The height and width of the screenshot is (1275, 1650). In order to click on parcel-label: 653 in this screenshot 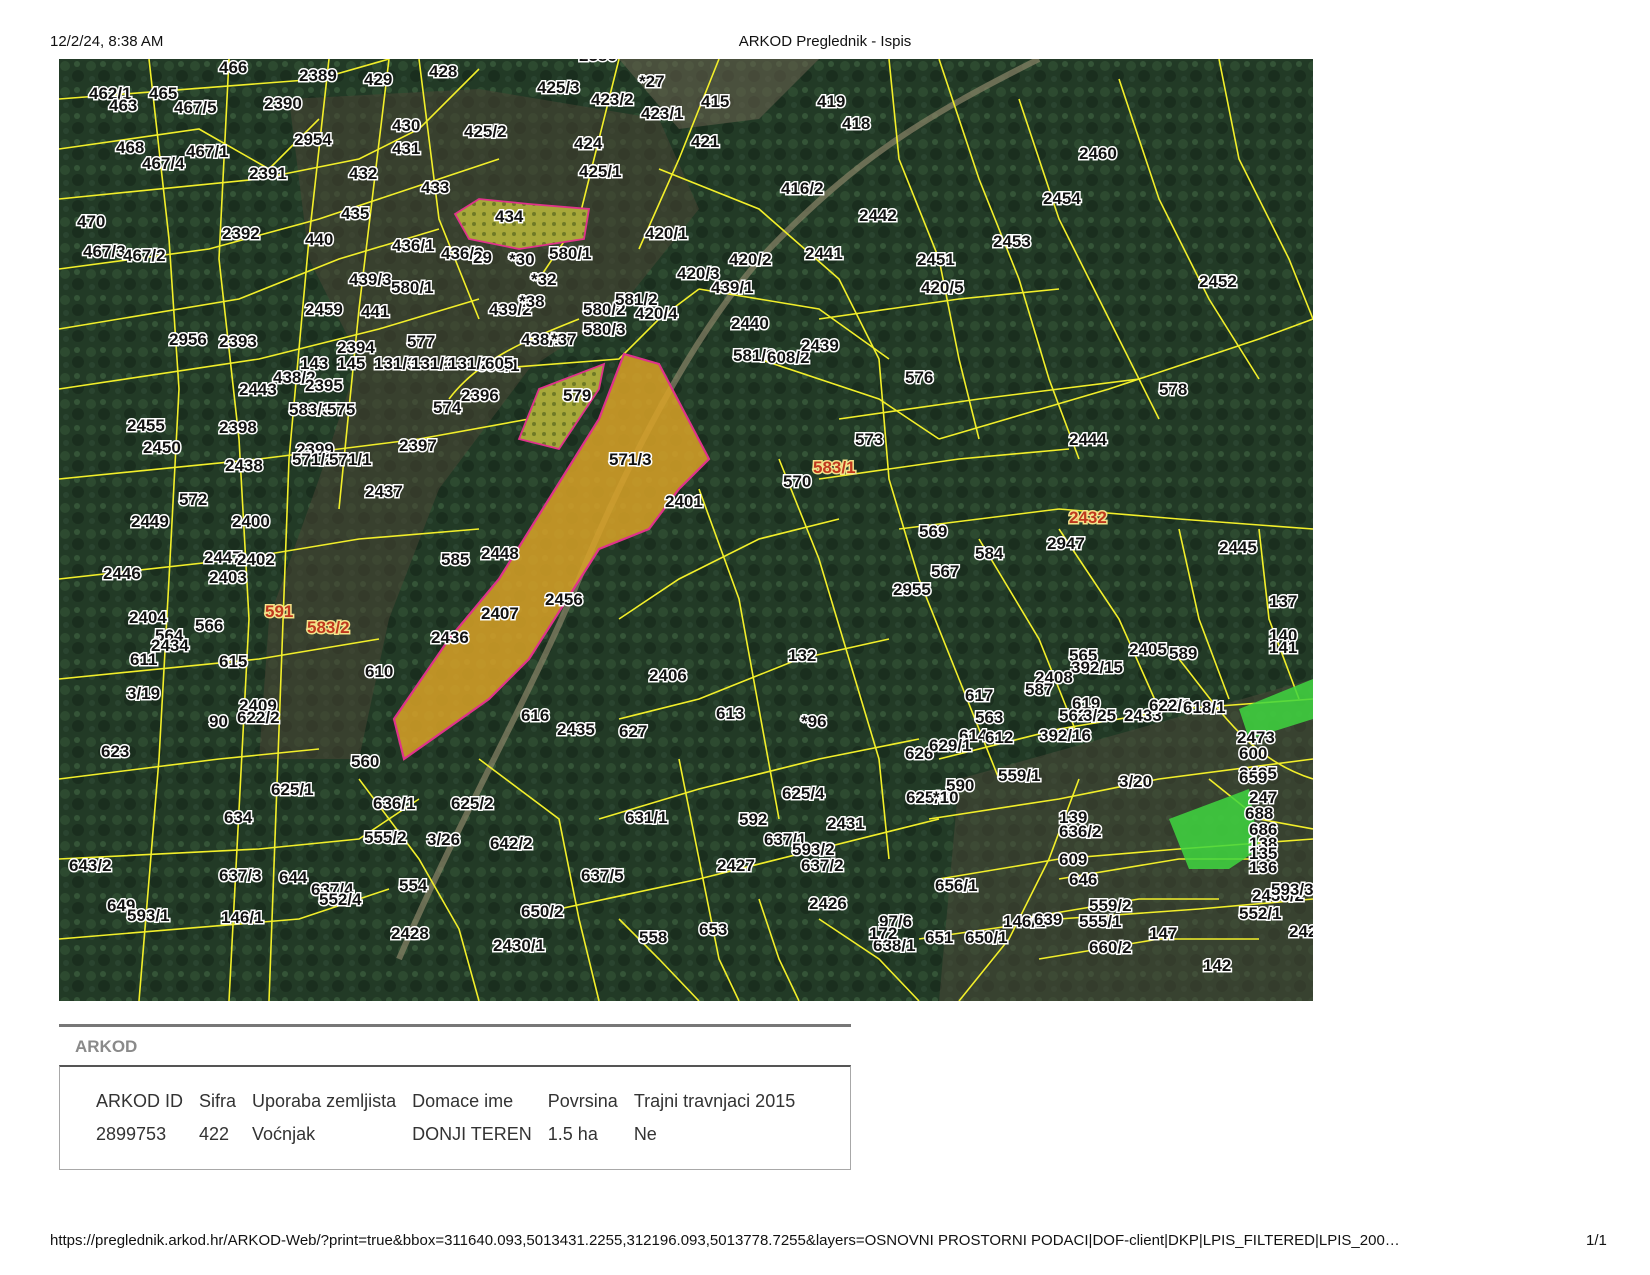, I will do `click(713, 929)`.